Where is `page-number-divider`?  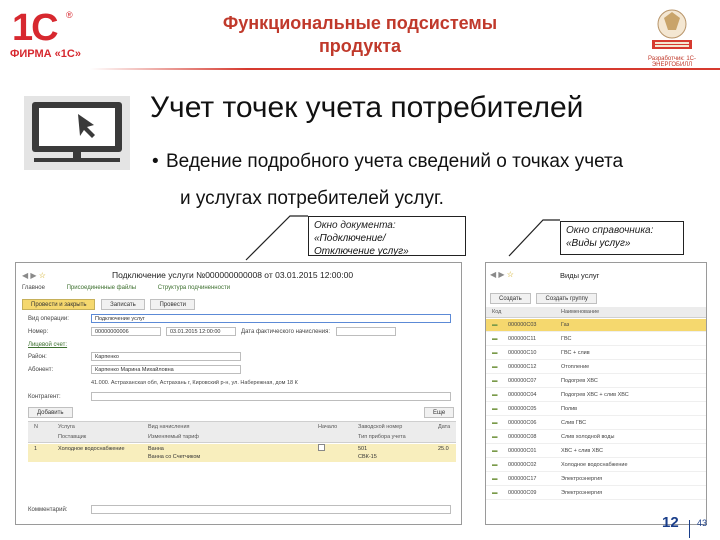 page-number-divider is located at coordinates (689, 529).